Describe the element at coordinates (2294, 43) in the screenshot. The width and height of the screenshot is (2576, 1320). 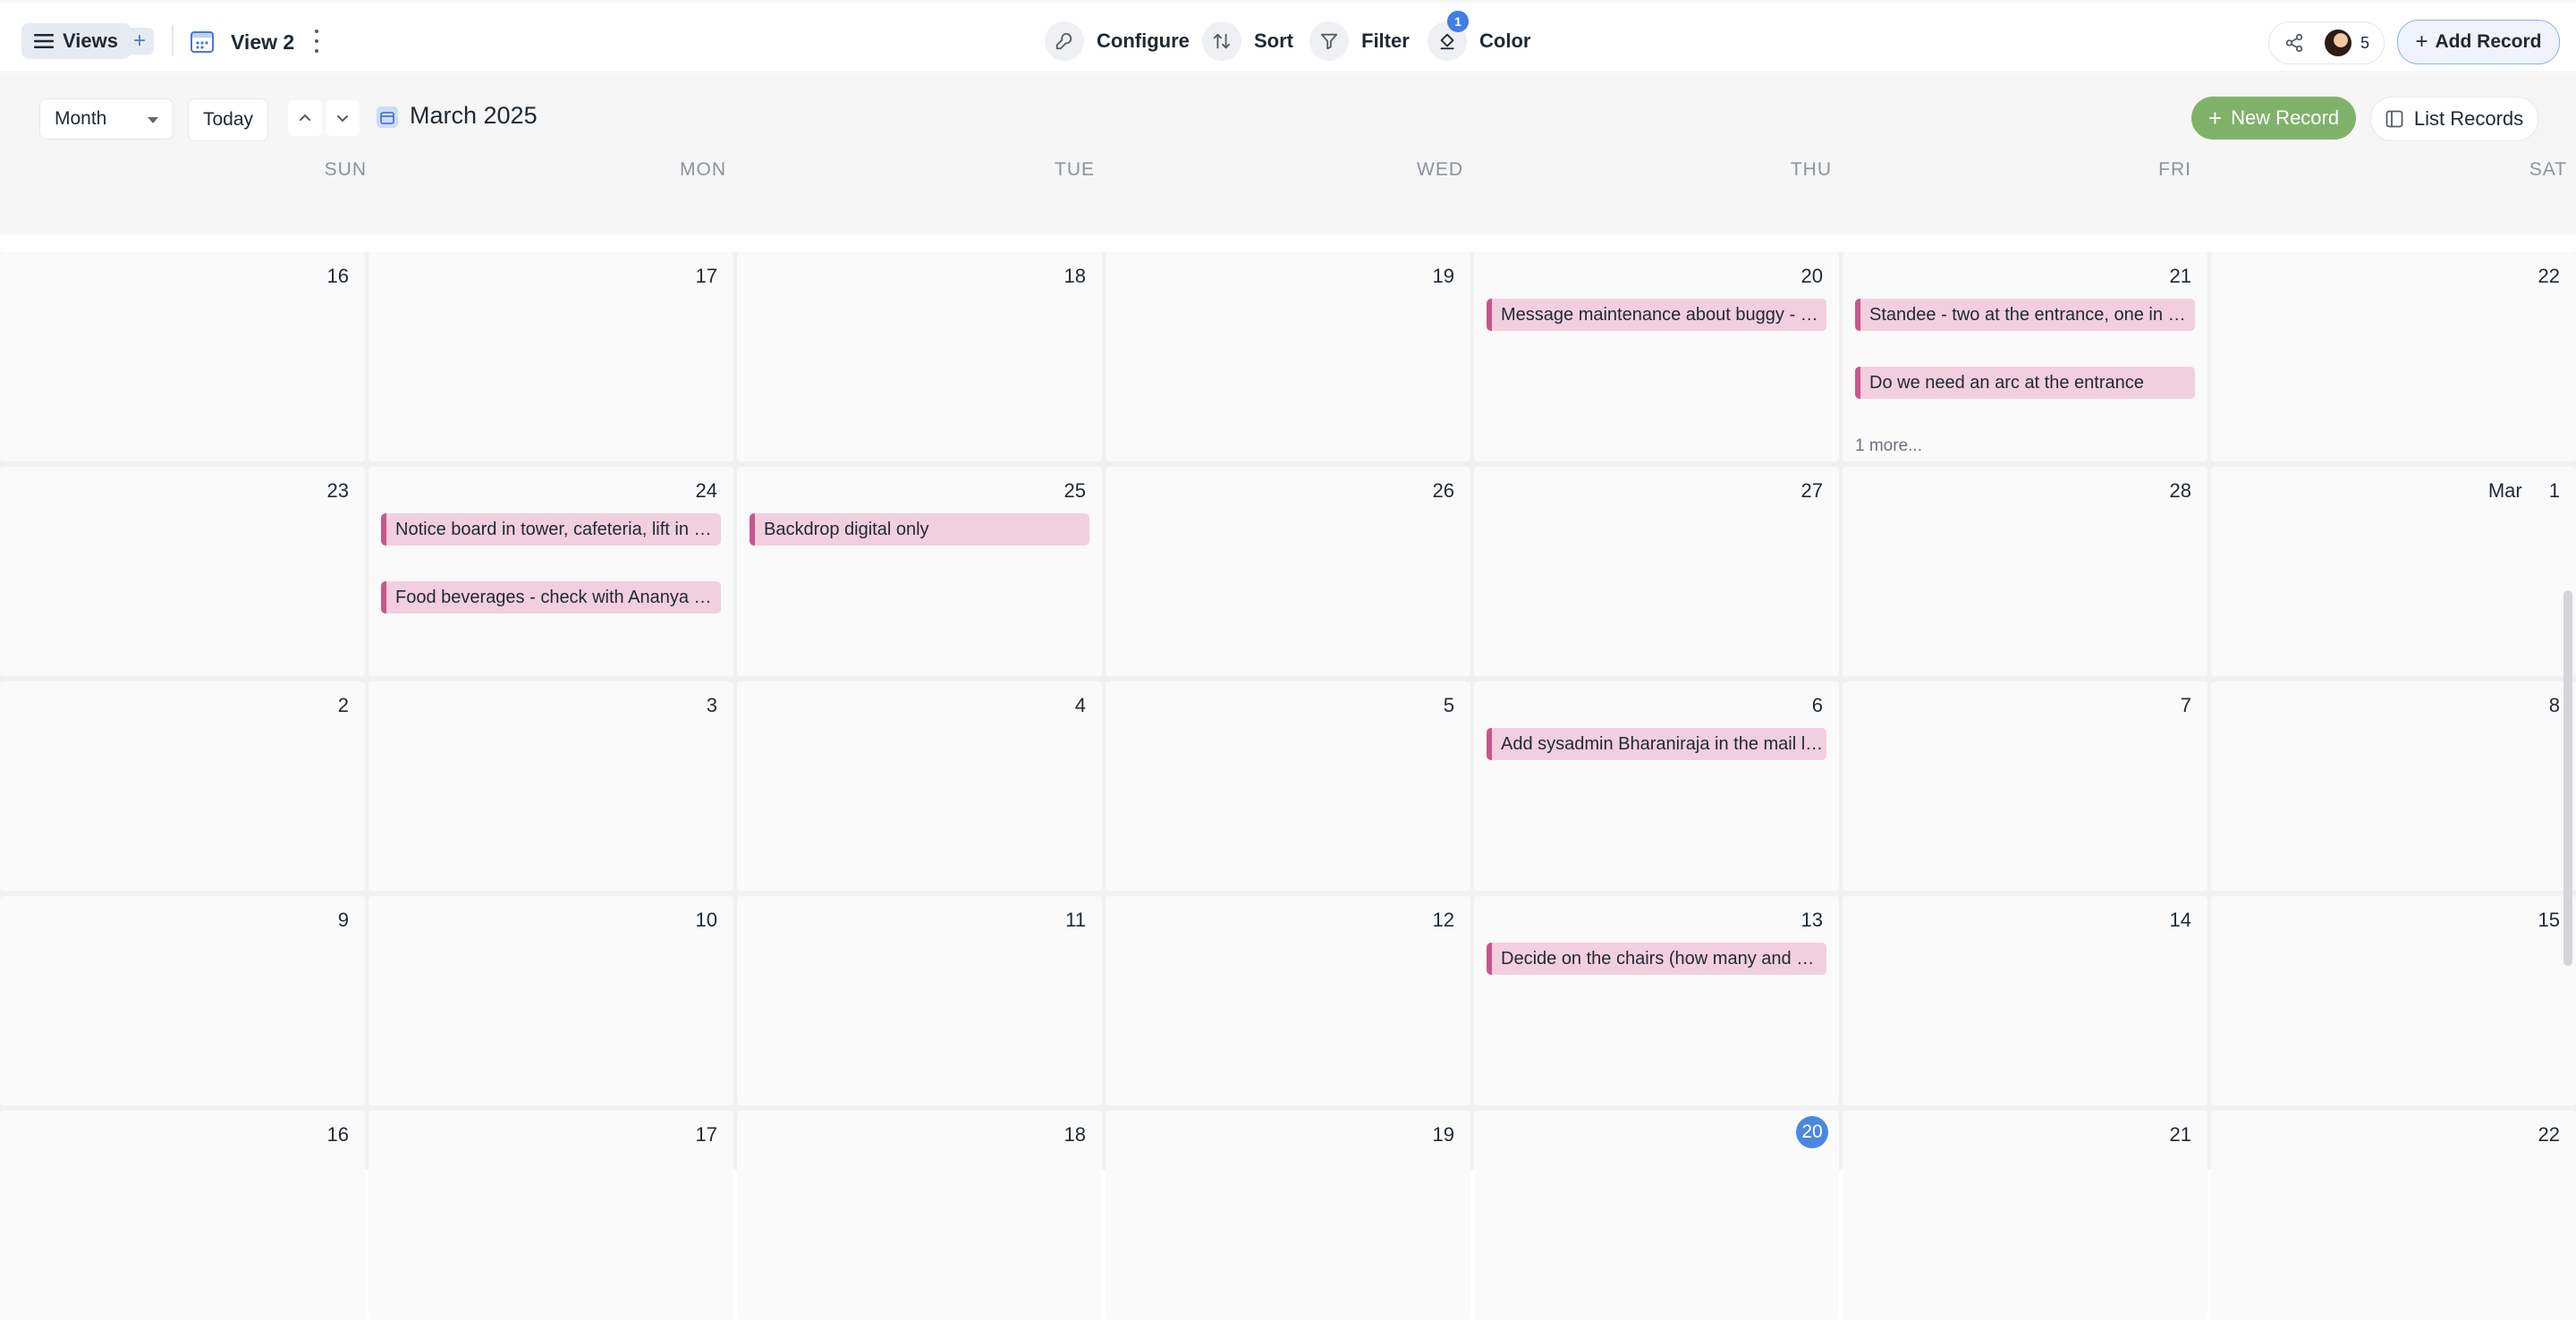
I see `share-icon` at that location.